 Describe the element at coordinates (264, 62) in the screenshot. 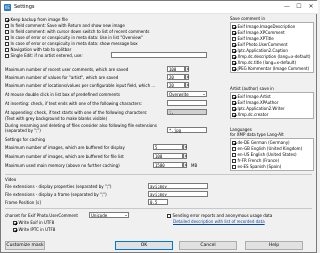

I see `save-comment-item: Xmp.dc.title (lang=x-default)` at that location.